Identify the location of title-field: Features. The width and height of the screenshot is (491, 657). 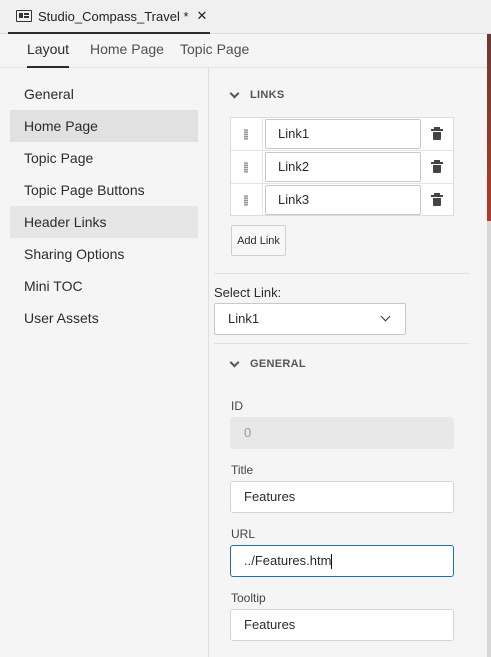
(342, 497).